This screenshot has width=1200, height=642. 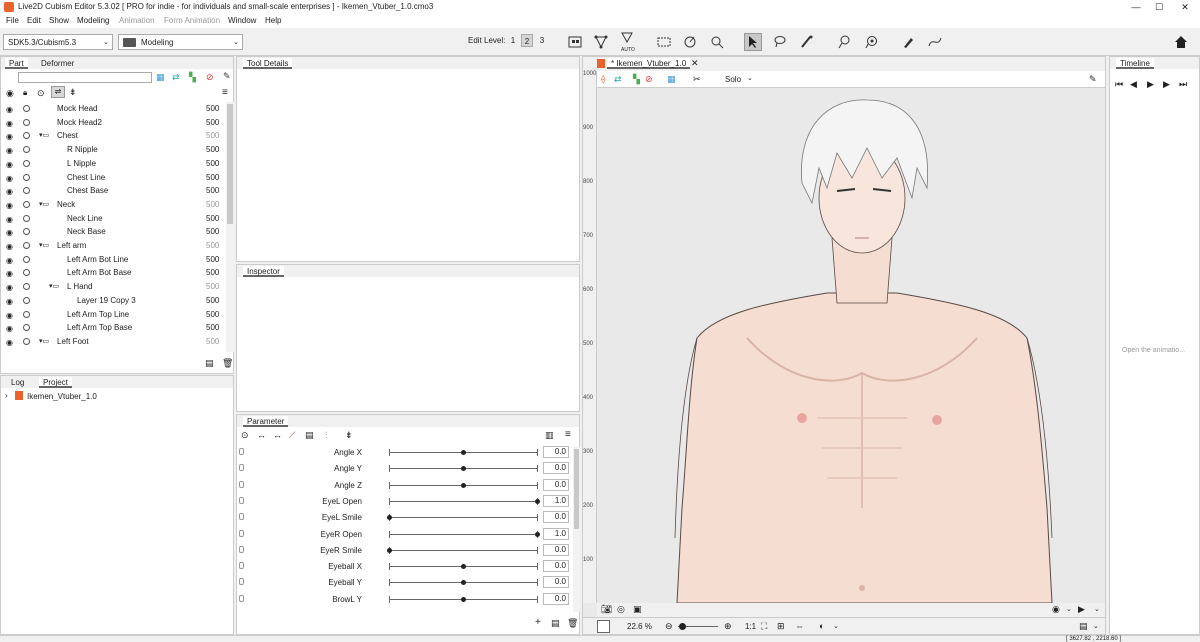 I want to click on parameter-row: Eyeball X 0.0, so click(x=405, y=566).